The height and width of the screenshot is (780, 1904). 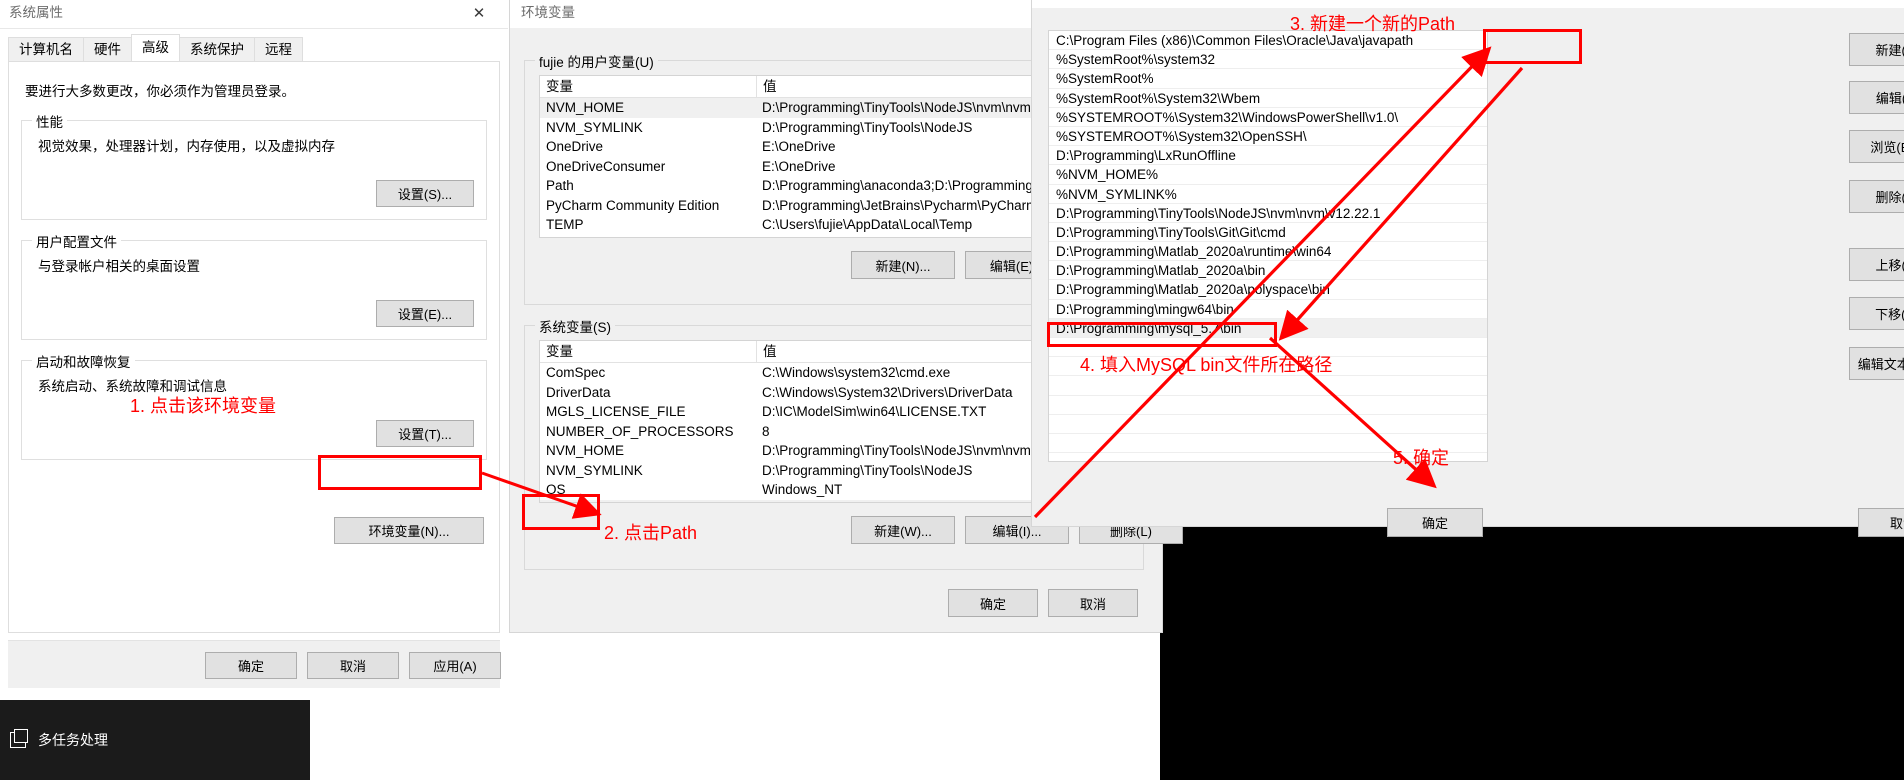 I want to click on env-ok-button: 确定, so click(x=993, y=603).